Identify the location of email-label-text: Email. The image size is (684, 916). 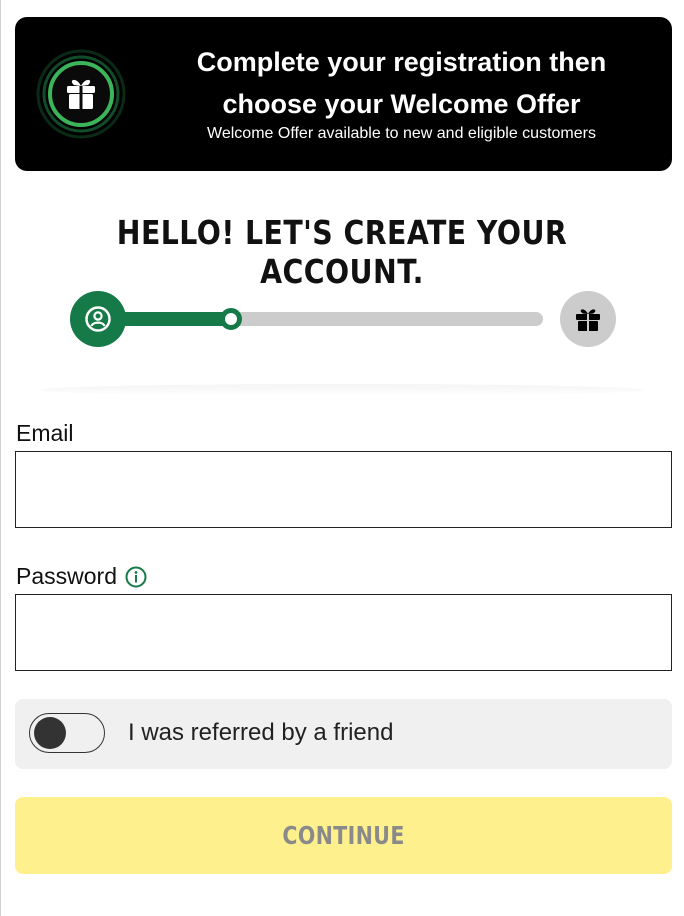
(45, 433).